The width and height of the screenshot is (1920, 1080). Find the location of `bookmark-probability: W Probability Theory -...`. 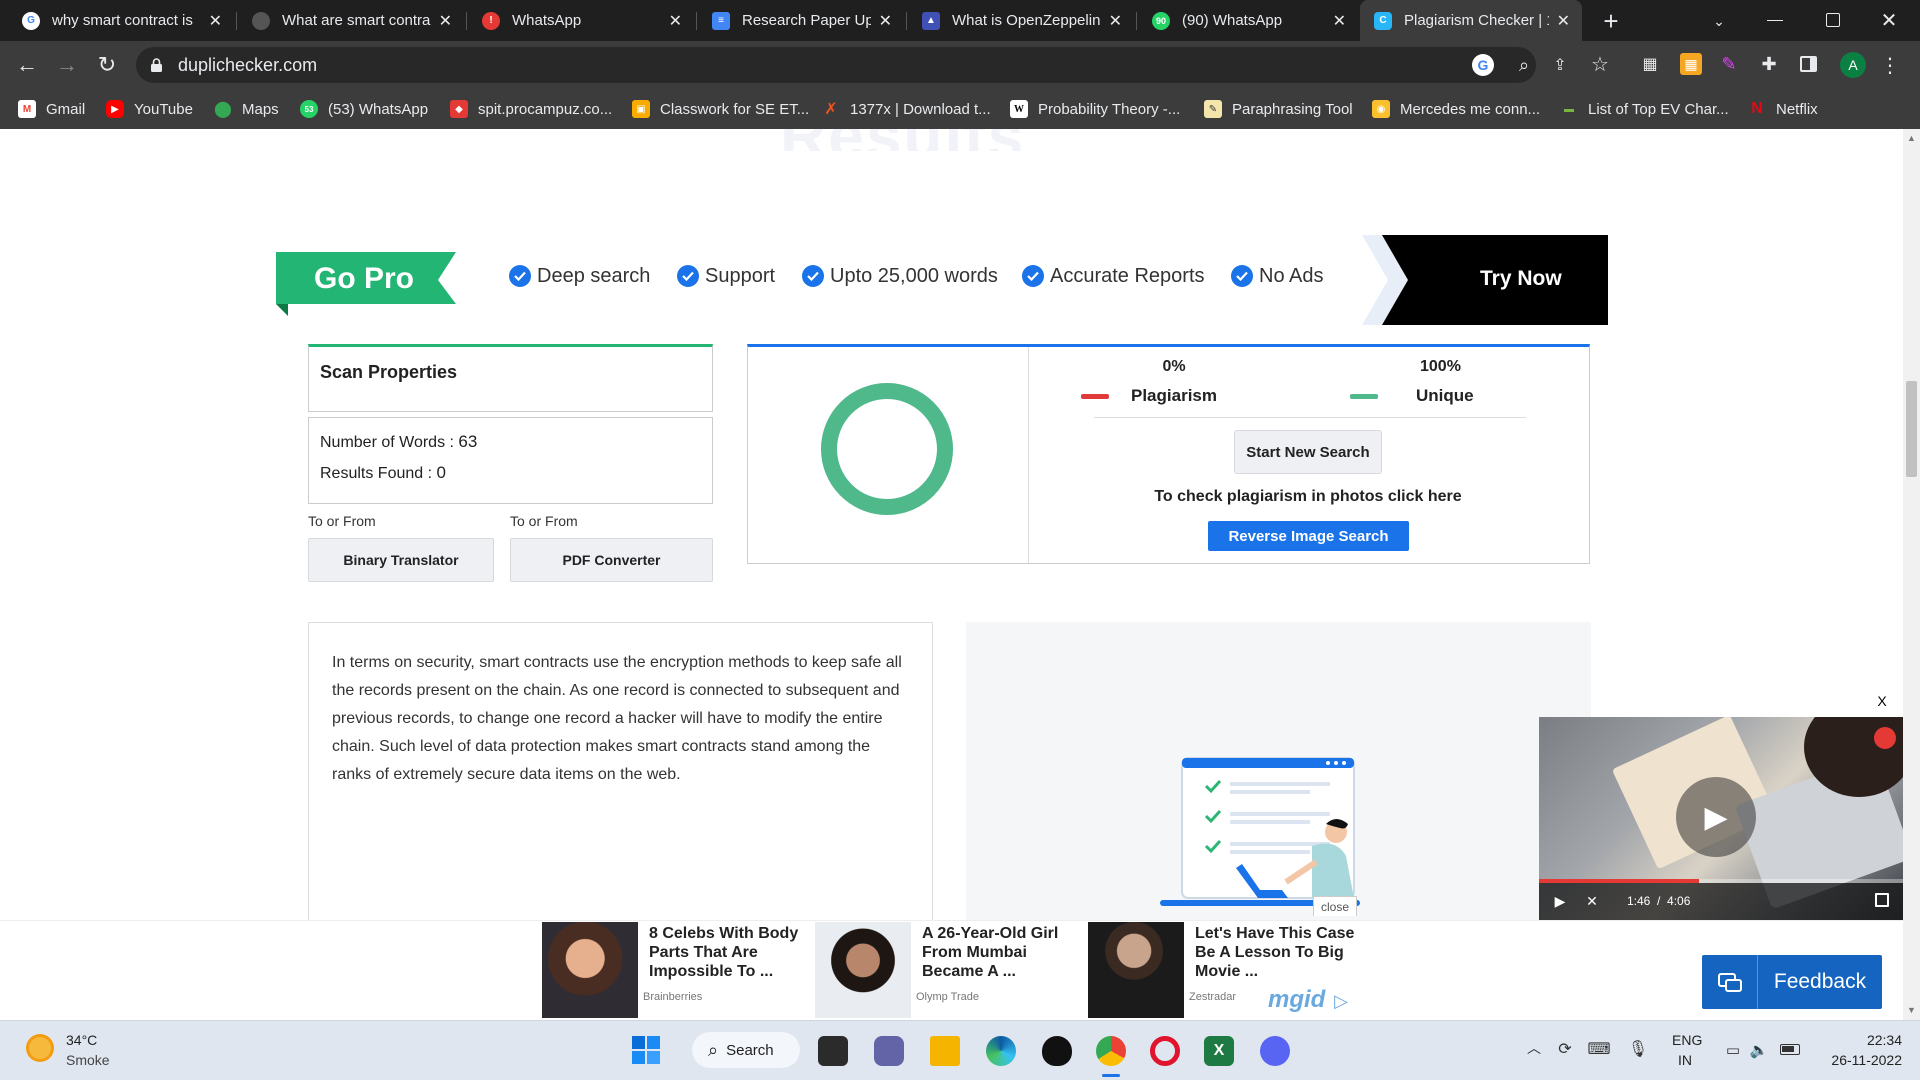

bookmark-probability: W Probability Theory -... is located at coordinates (1095, 109).